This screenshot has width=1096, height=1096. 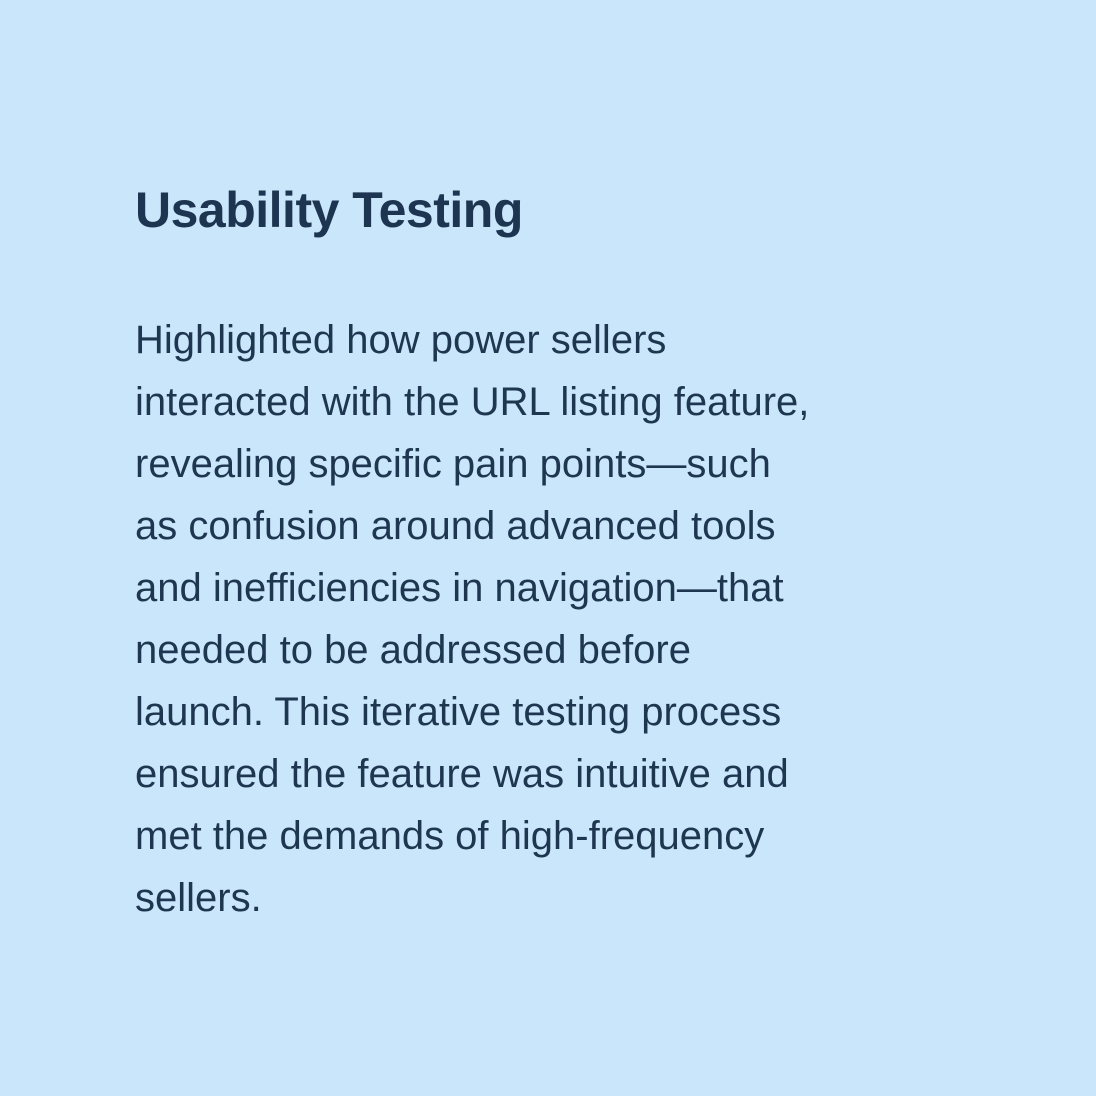 I want to click on body-line: Highlighted how power sellers, so click(x=401, y=340).